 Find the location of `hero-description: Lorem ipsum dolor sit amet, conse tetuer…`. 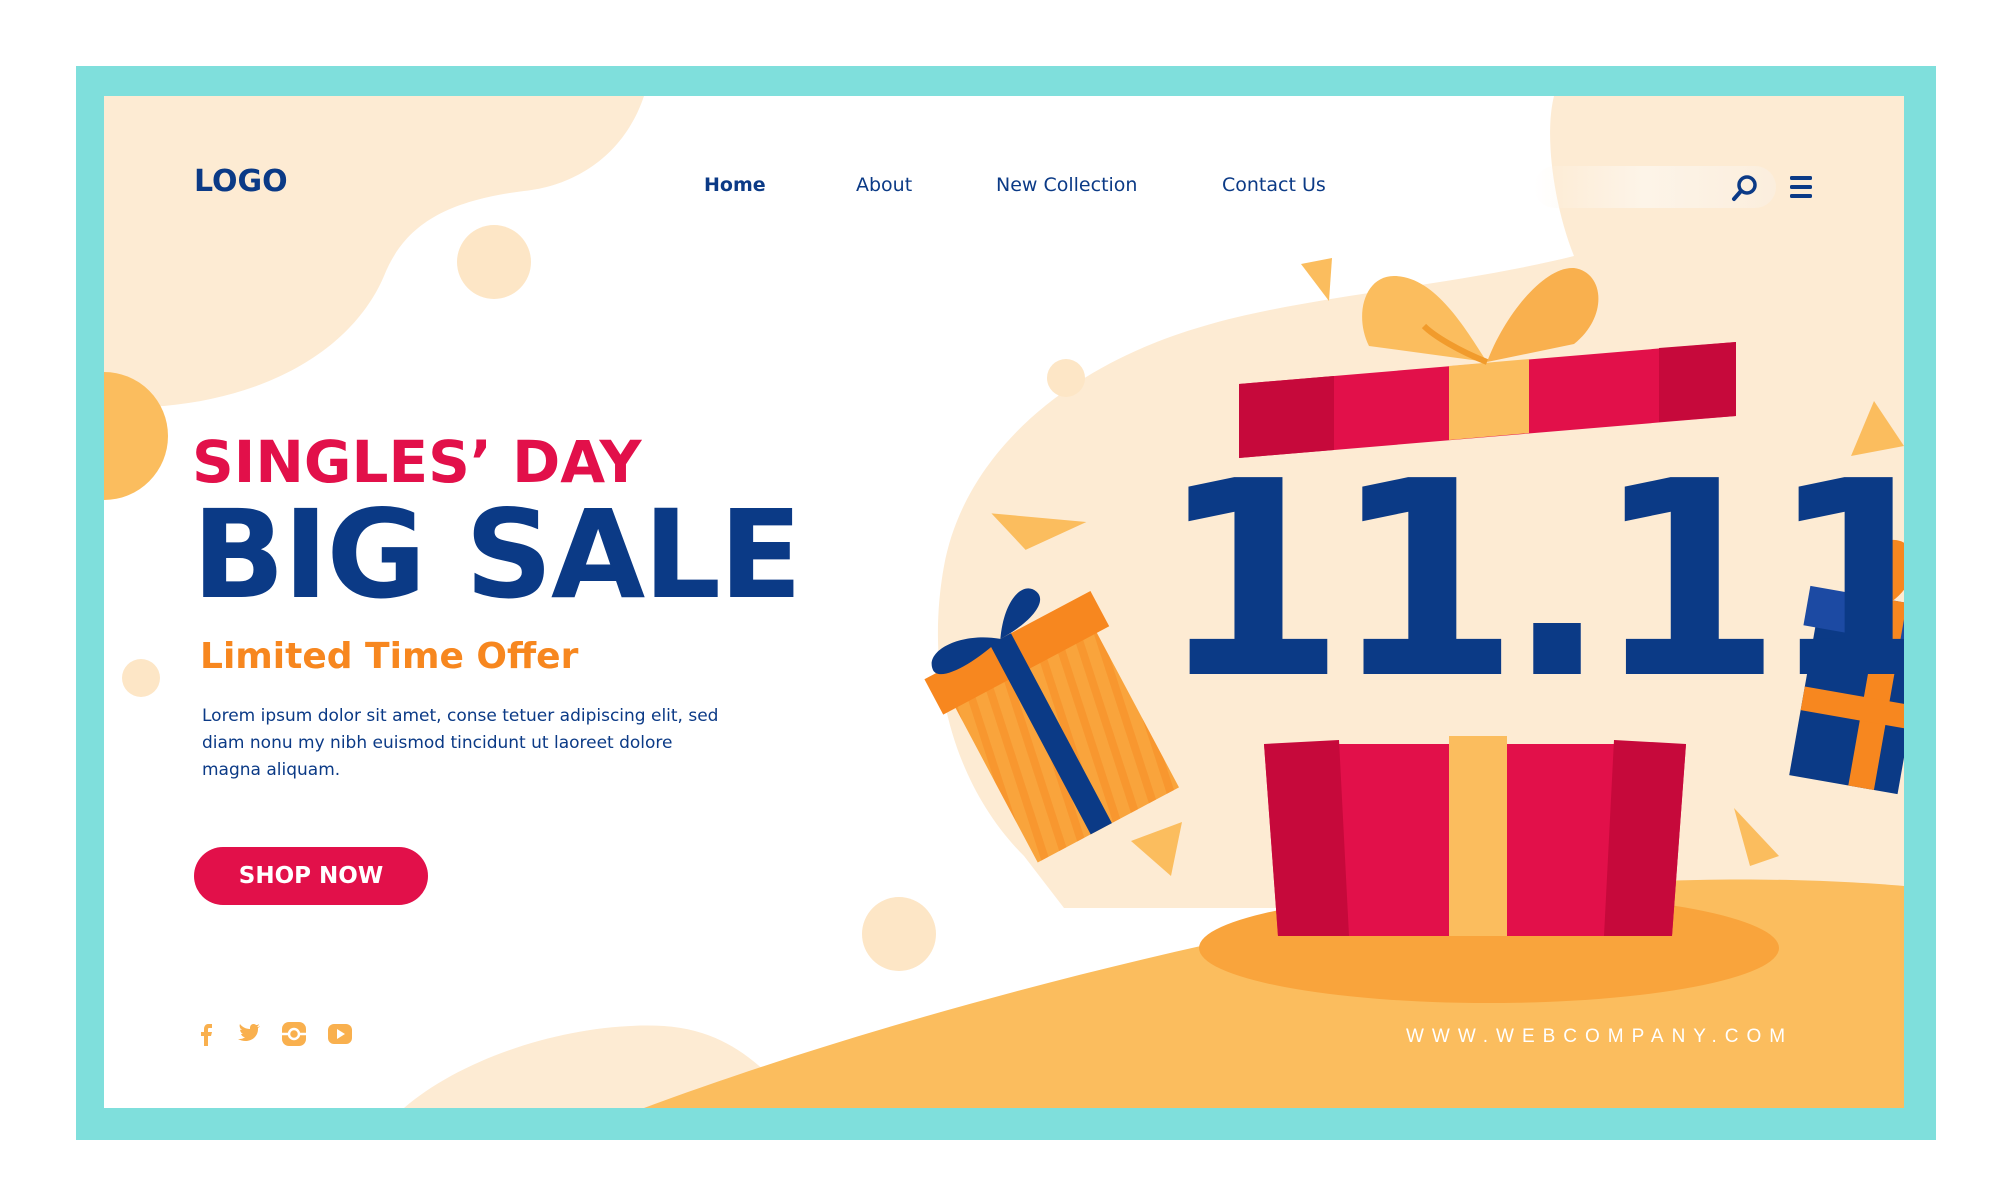

hero-description: Lorem ipsum dolor sit amet, conse tetuer… is located at coordinates (460, 743).